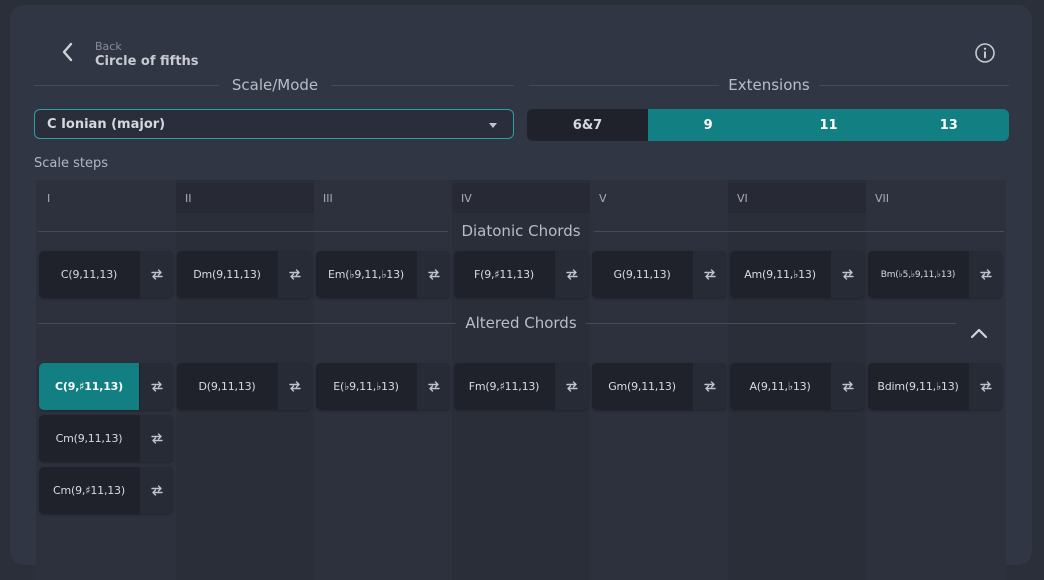 The image size is (1044, 580). What do you see at coordinates (948, 125) in the screenshot?
I see `extension-13: 13` at bounding box center [948, 125].